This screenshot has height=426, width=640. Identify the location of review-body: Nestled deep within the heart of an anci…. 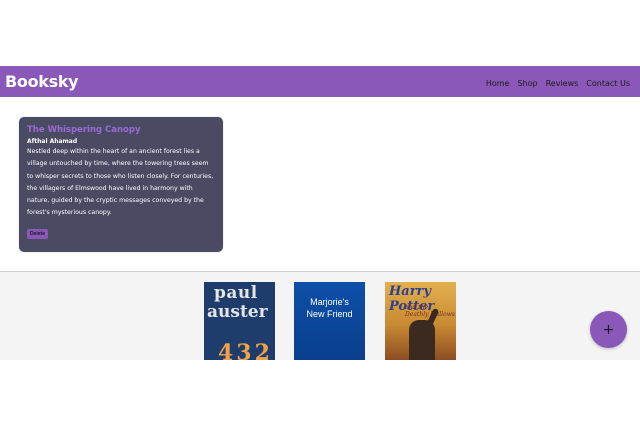
(120, 182).